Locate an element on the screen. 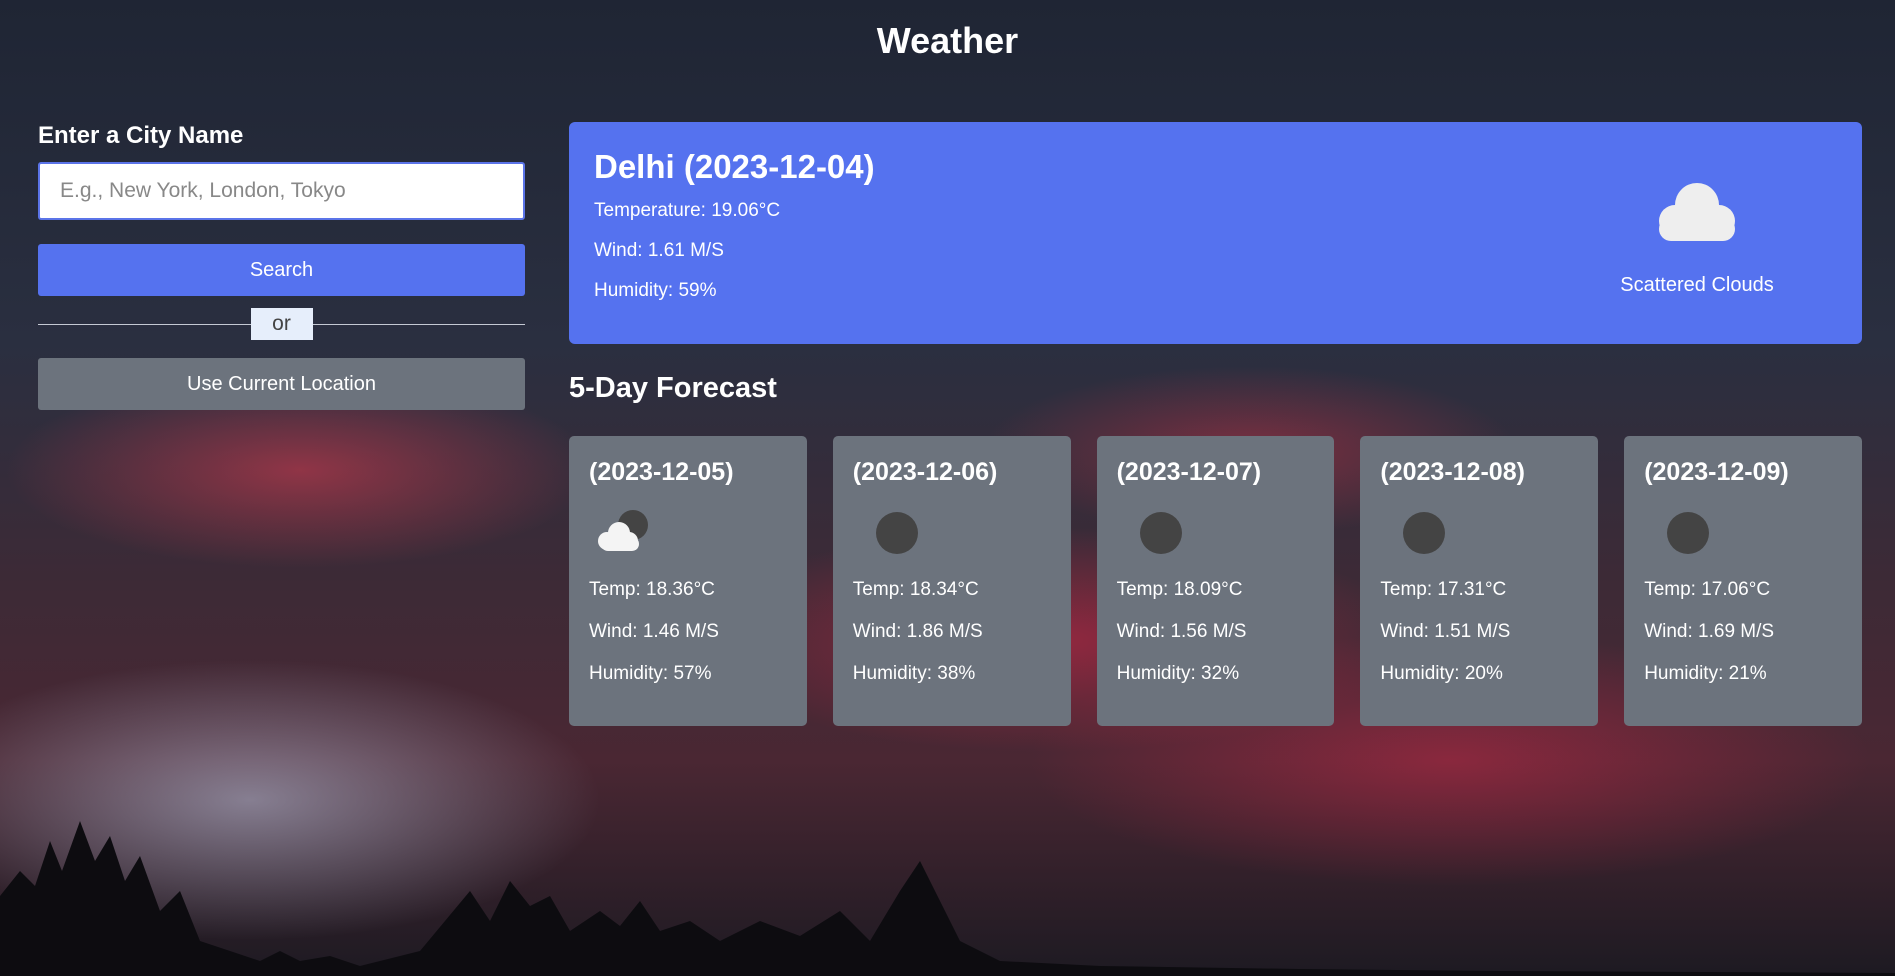 The width and height of the screenshot is (1895, 976). forecast-temp: Temp: 18.09°C is located at coordinates (1179, 589).